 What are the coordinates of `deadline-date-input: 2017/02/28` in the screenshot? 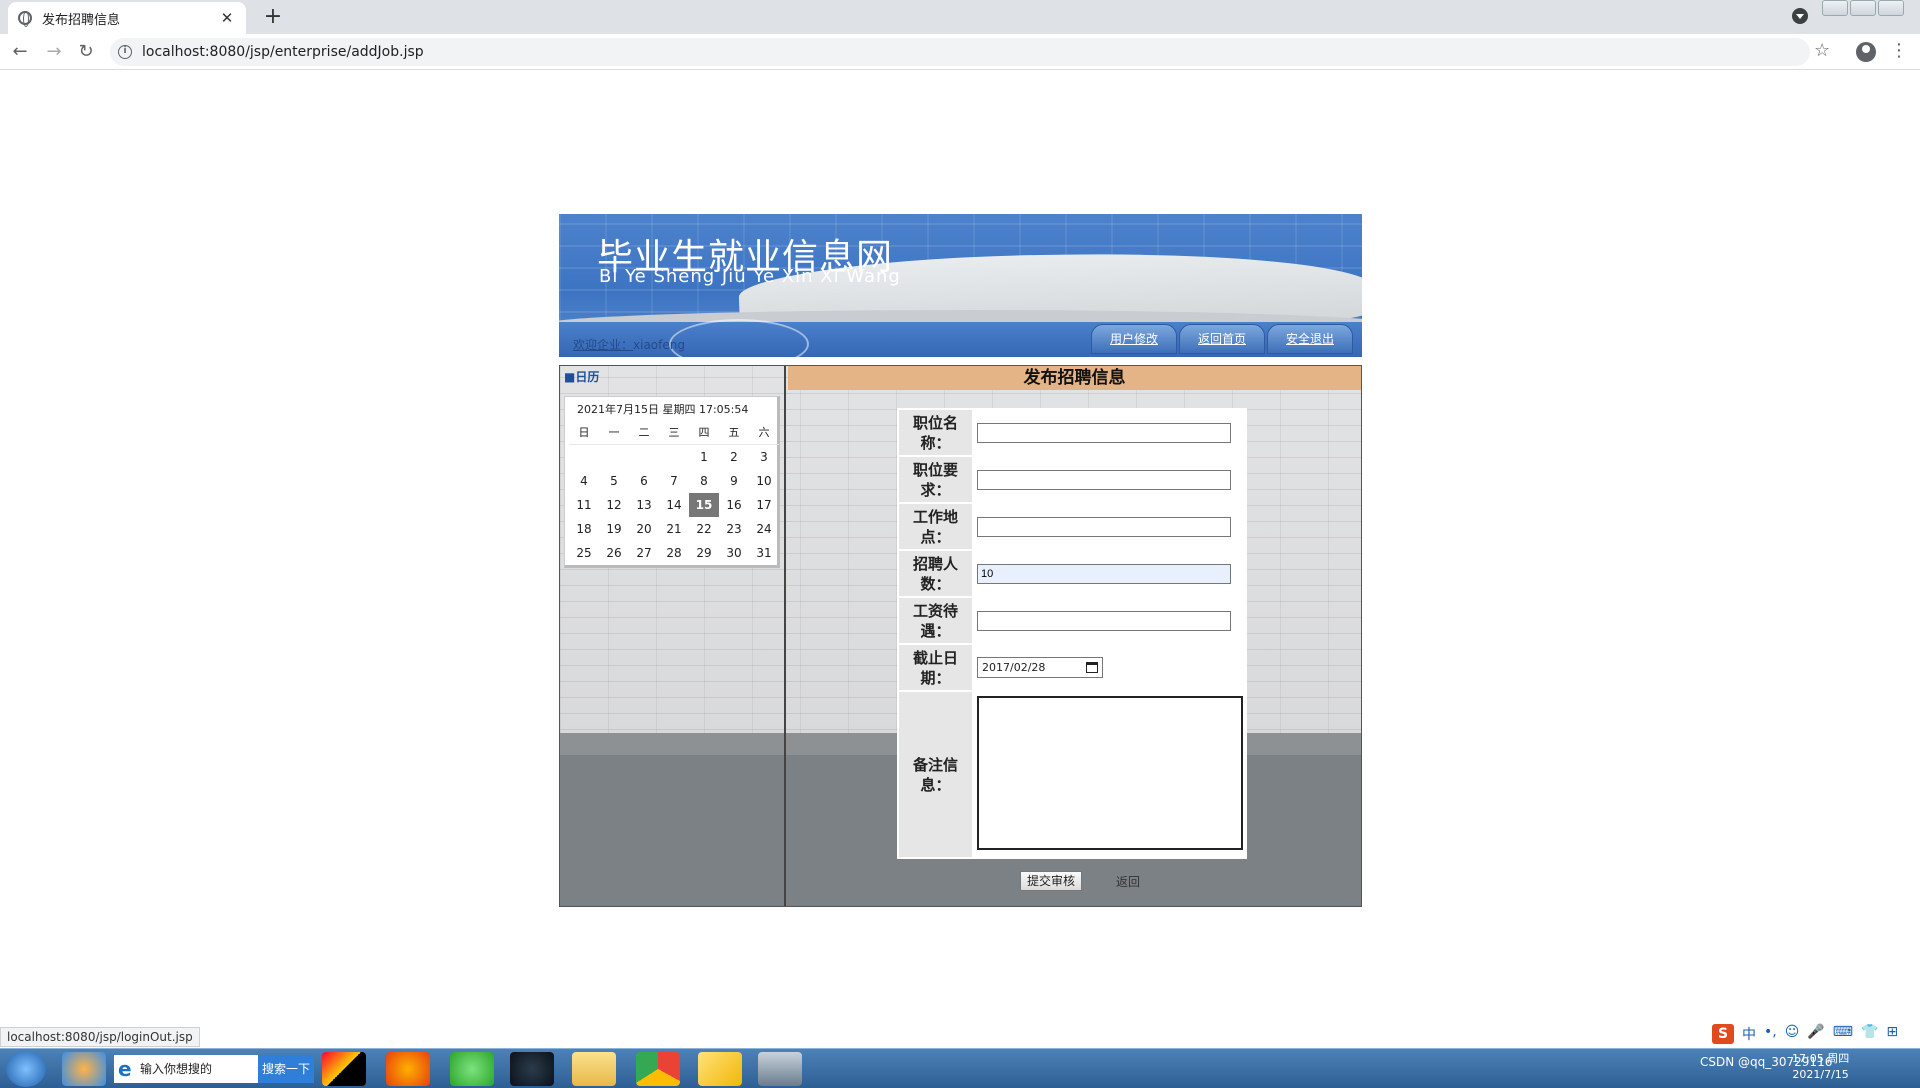 It's located at (1040, 667).